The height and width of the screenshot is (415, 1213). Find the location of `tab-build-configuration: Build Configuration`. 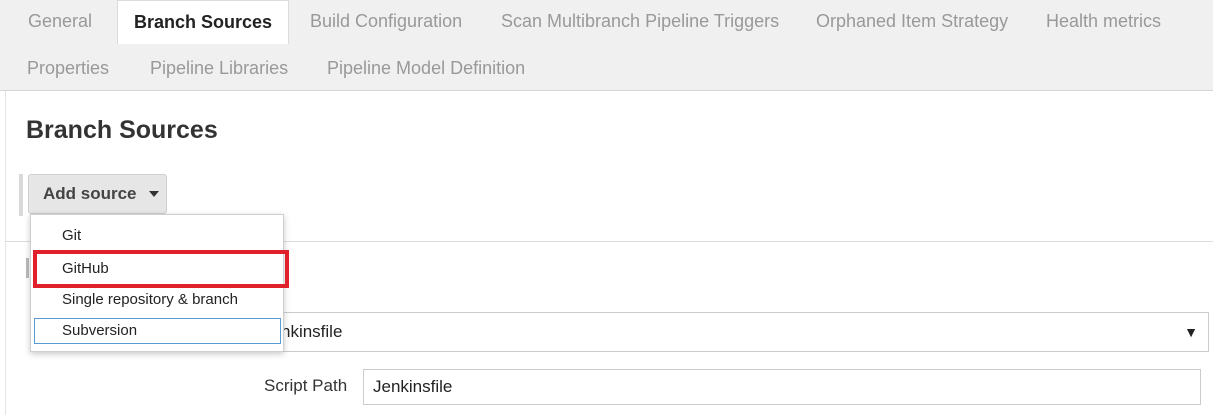

tab-build-configuration: Build Configuration is located at coordinates (386, 21).